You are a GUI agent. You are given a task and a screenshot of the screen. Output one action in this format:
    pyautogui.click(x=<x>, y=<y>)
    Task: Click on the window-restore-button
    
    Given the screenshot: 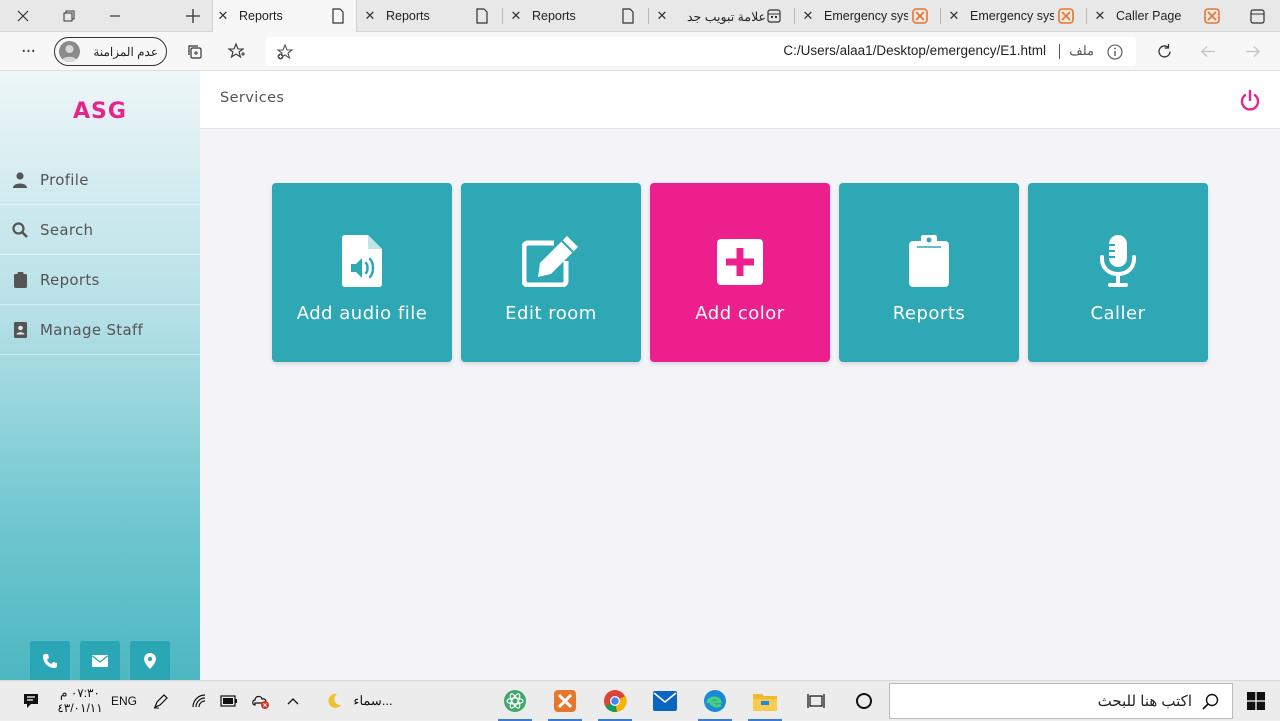 What is the action you would take?
    pyautogui.click(x=69, y=16)
    